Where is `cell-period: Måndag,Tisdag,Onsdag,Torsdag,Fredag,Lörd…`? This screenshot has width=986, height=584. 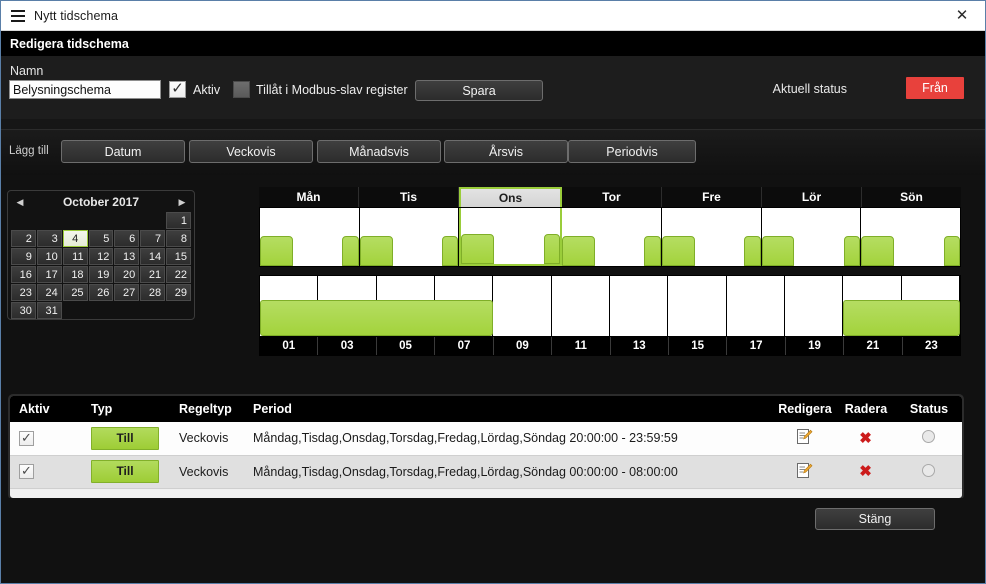
cell-period: Måndag,Tisdag,Onsdag,Torsdag,Fredag,Lörd… is located at coordinates (509, 439).